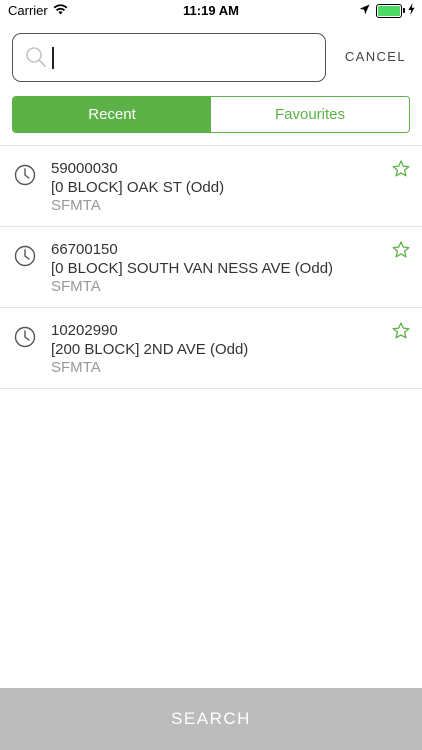  I want to click on battery-icon, so click(390, 10).